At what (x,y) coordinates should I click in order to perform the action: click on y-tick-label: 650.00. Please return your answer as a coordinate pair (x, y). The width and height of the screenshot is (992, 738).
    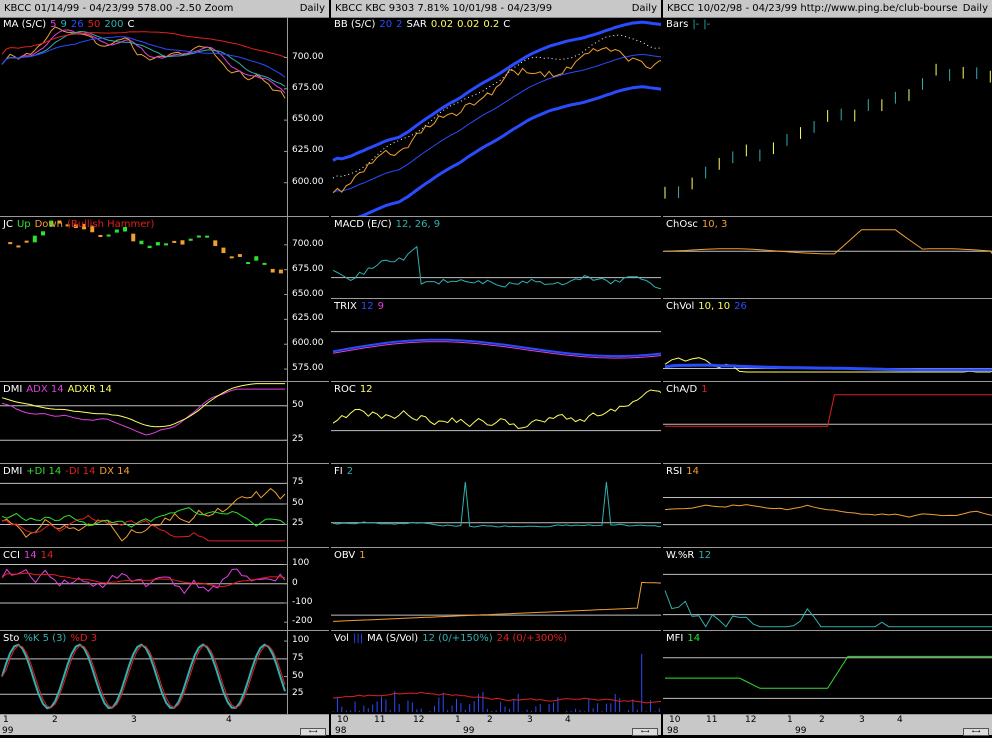
    Looking at the image, I should click on (308, 293).